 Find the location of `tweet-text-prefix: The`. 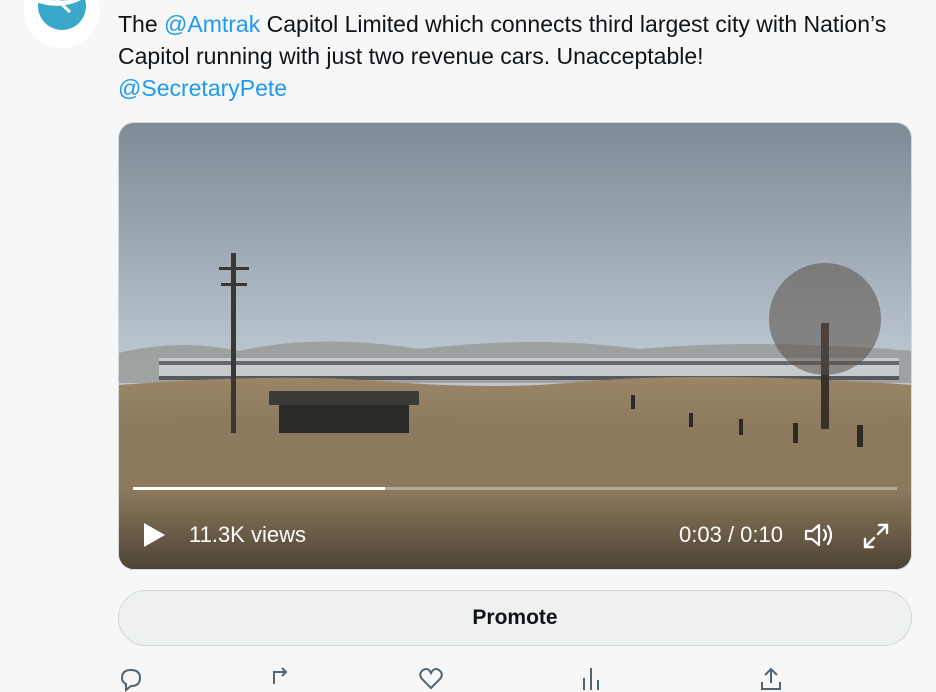

tweet-text-prefix: The is located at coordinates (141, 24).